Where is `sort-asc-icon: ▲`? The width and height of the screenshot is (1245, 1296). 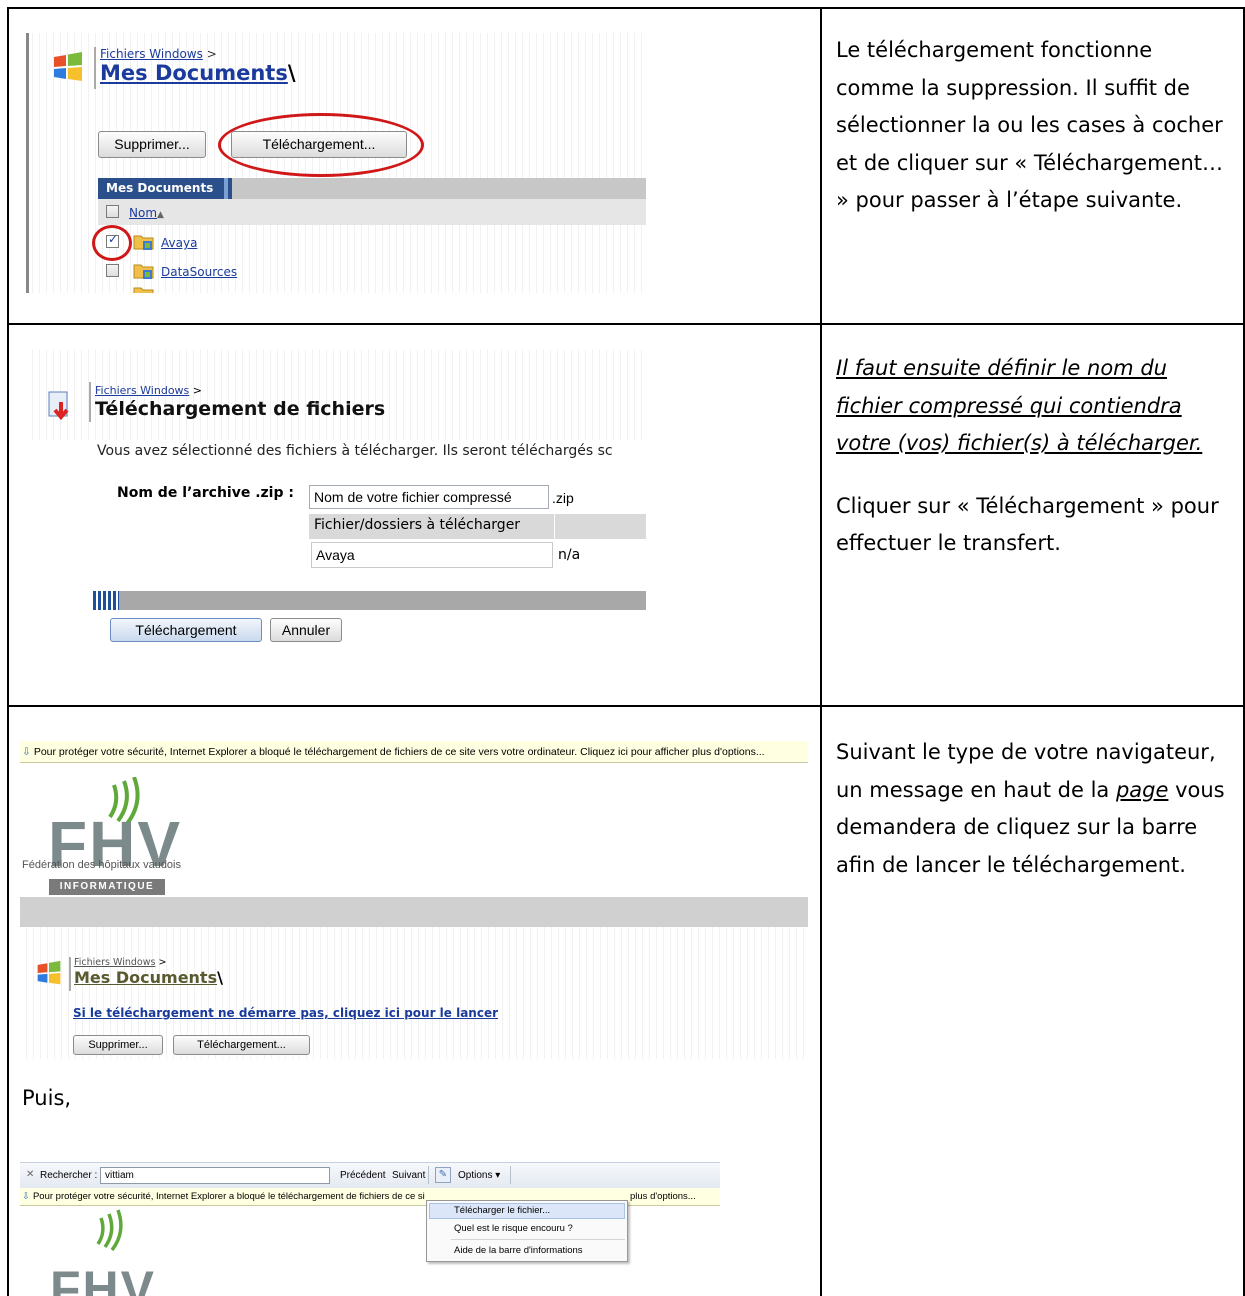
sort-asc-icon: ▲ is located at coordinates (160, 215).